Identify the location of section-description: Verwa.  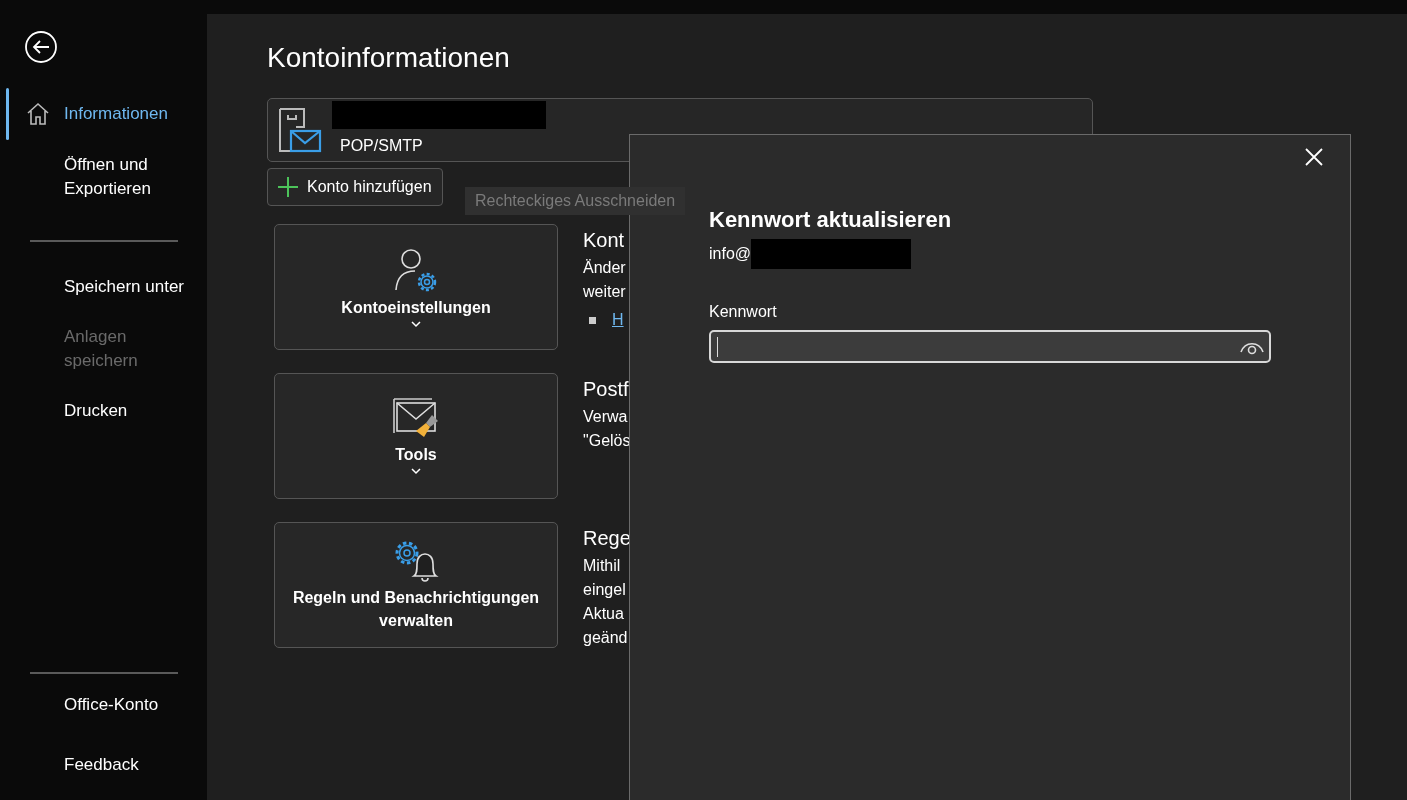
(606, 417).